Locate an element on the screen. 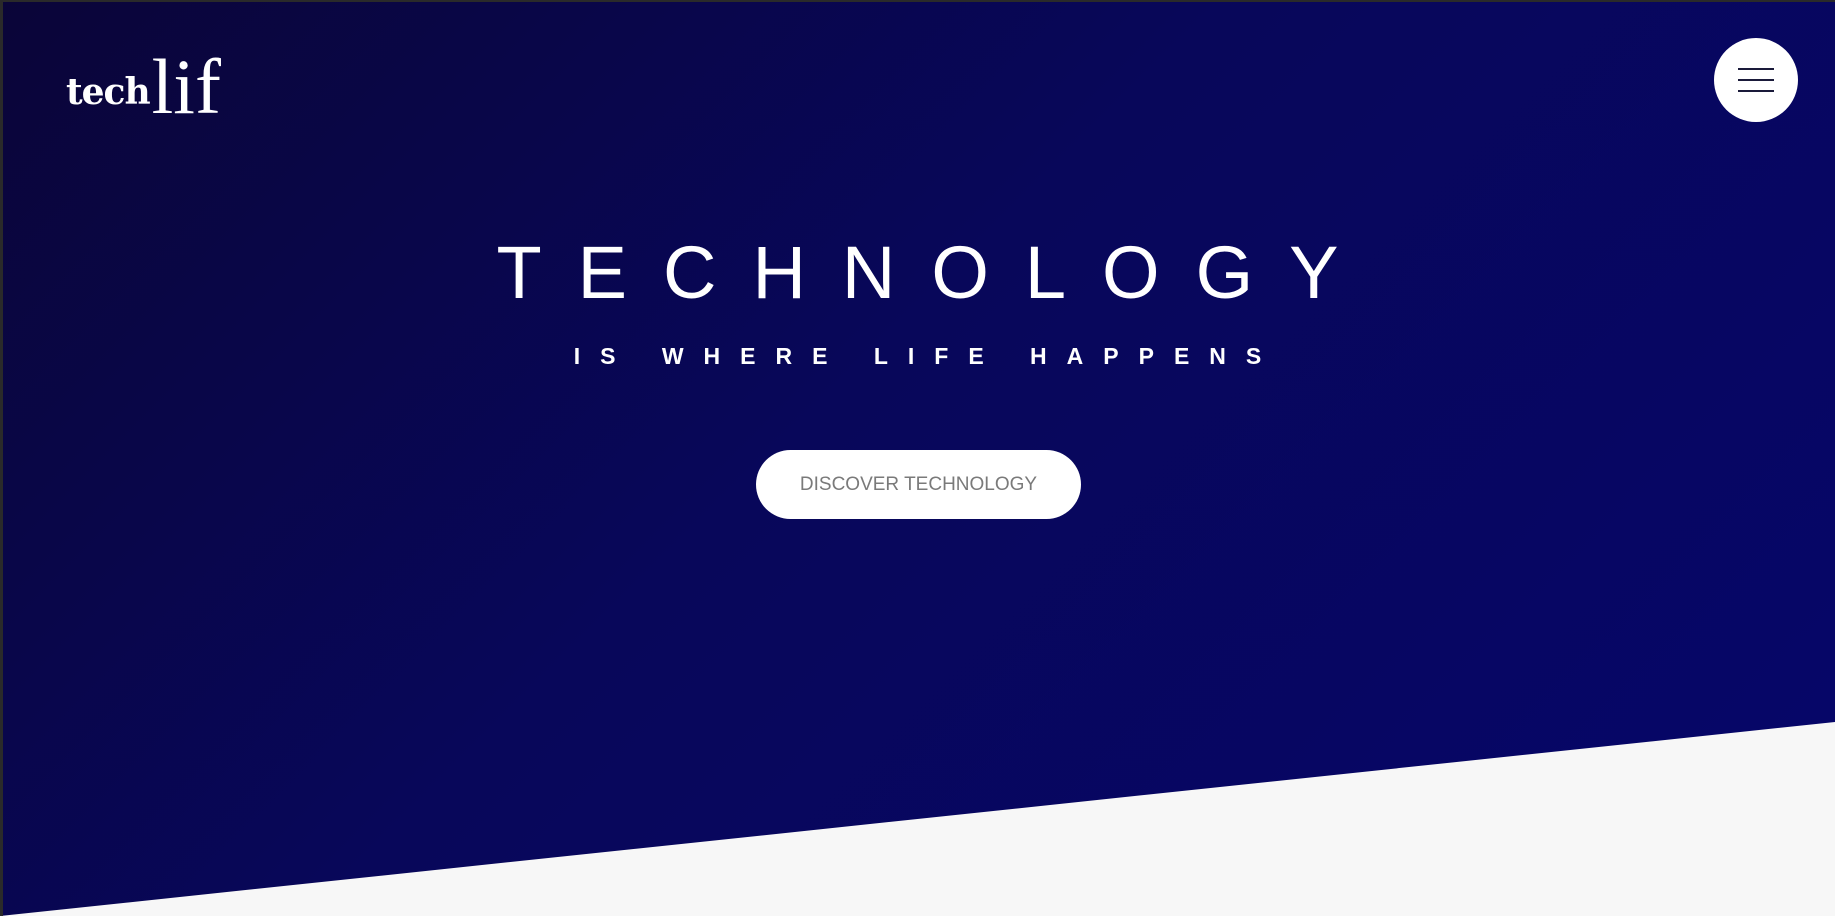 The image size is (1835, 916). brand-logo: tech lif is located at coordinates (143, 87).